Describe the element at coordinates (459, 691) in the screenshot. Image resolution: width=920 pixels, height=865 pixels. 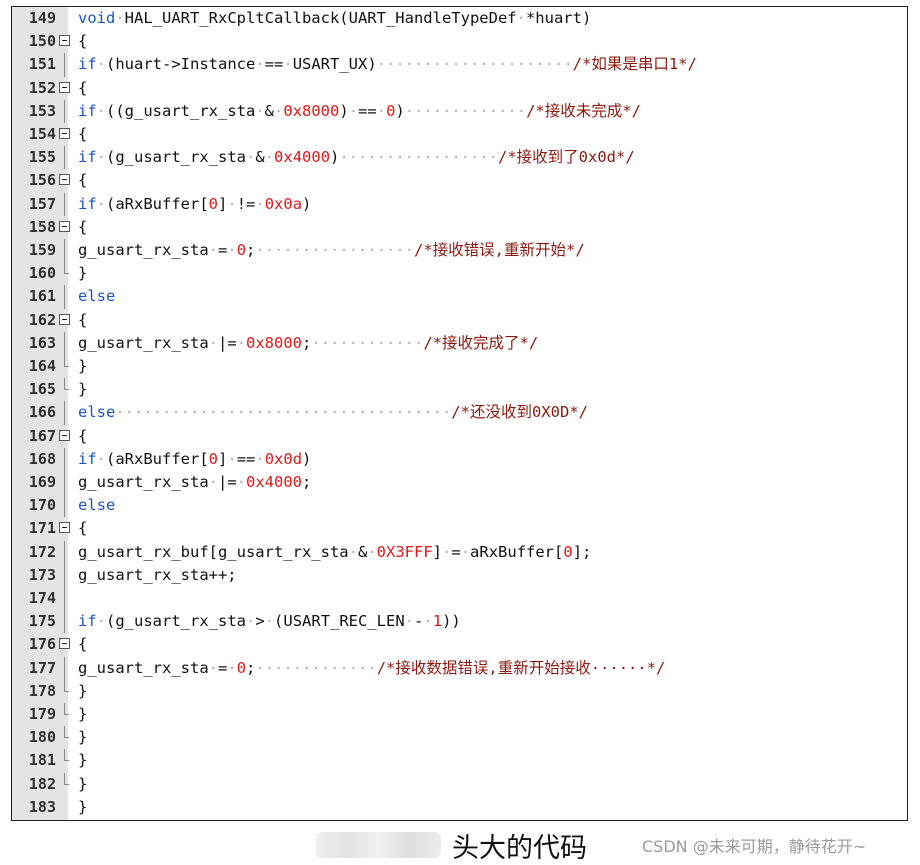
I see `code-line: 178}` at that location.